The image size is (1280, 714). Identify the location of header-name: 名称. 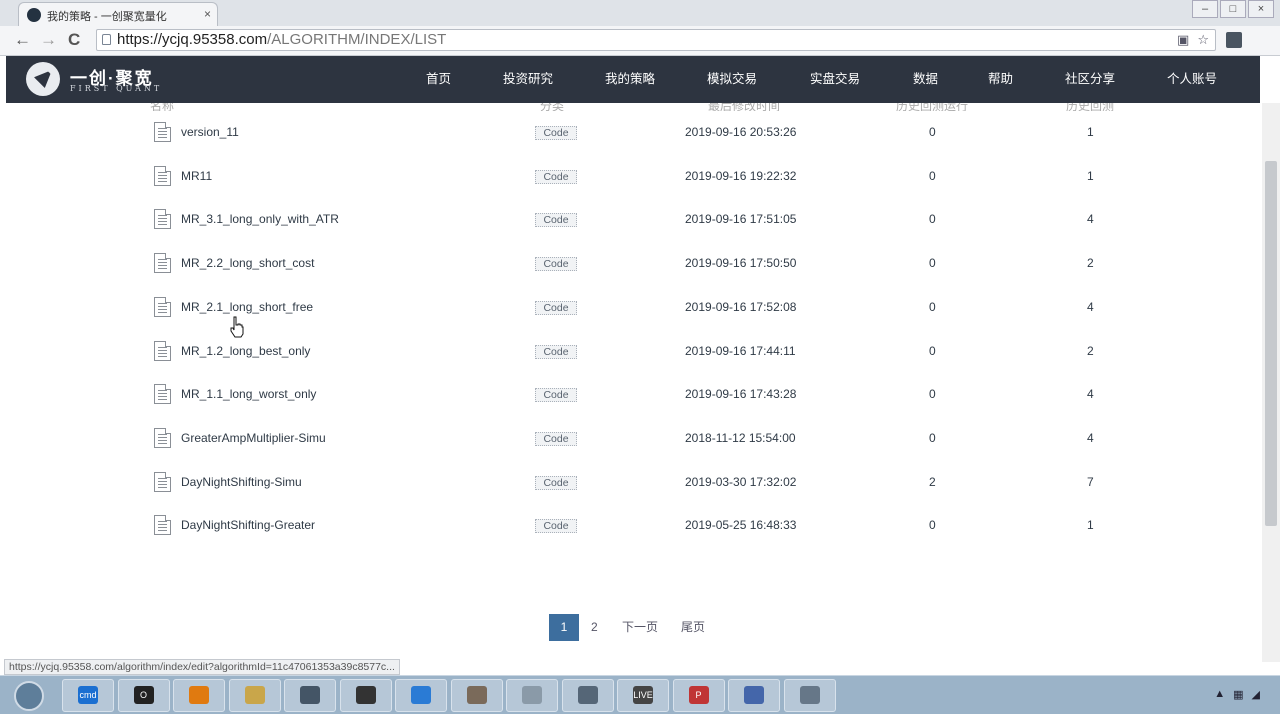
(162, 107).